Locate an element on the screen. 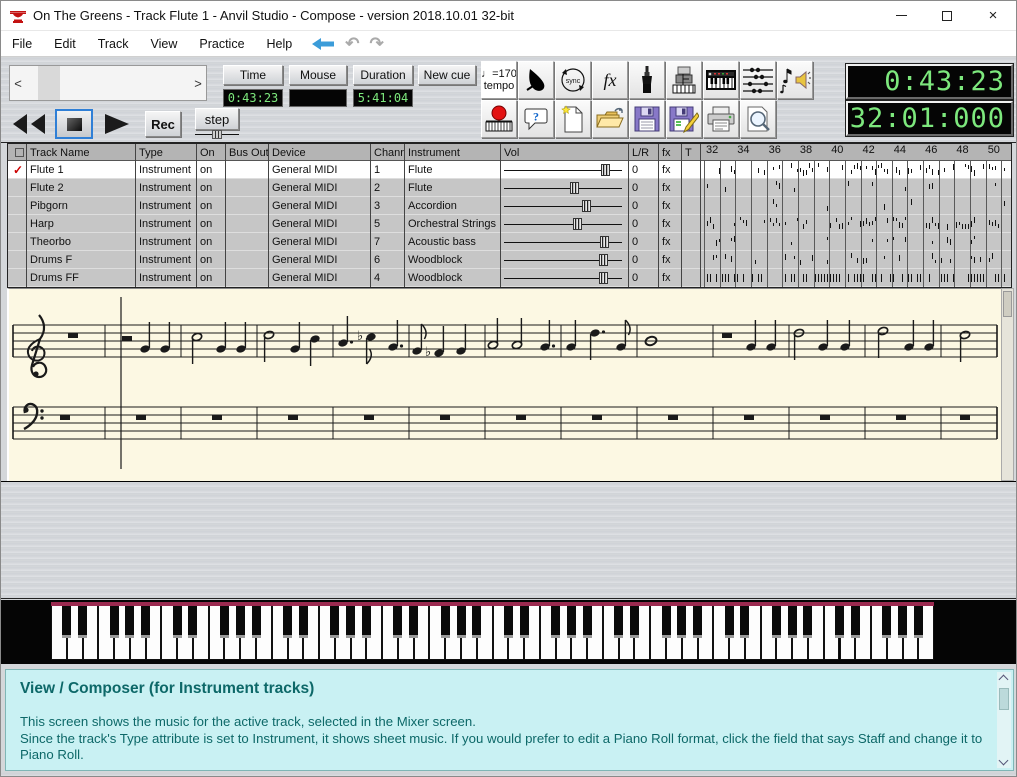 This screenshot has width=1017, height=777. column-header-type: Type is located at coordinates (165, 152).